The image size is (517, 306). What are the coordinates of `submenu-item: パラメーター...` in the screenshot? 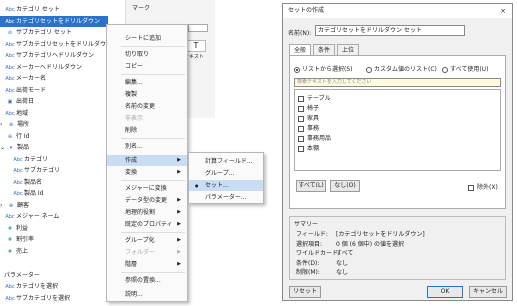 It's located at (226, 197).